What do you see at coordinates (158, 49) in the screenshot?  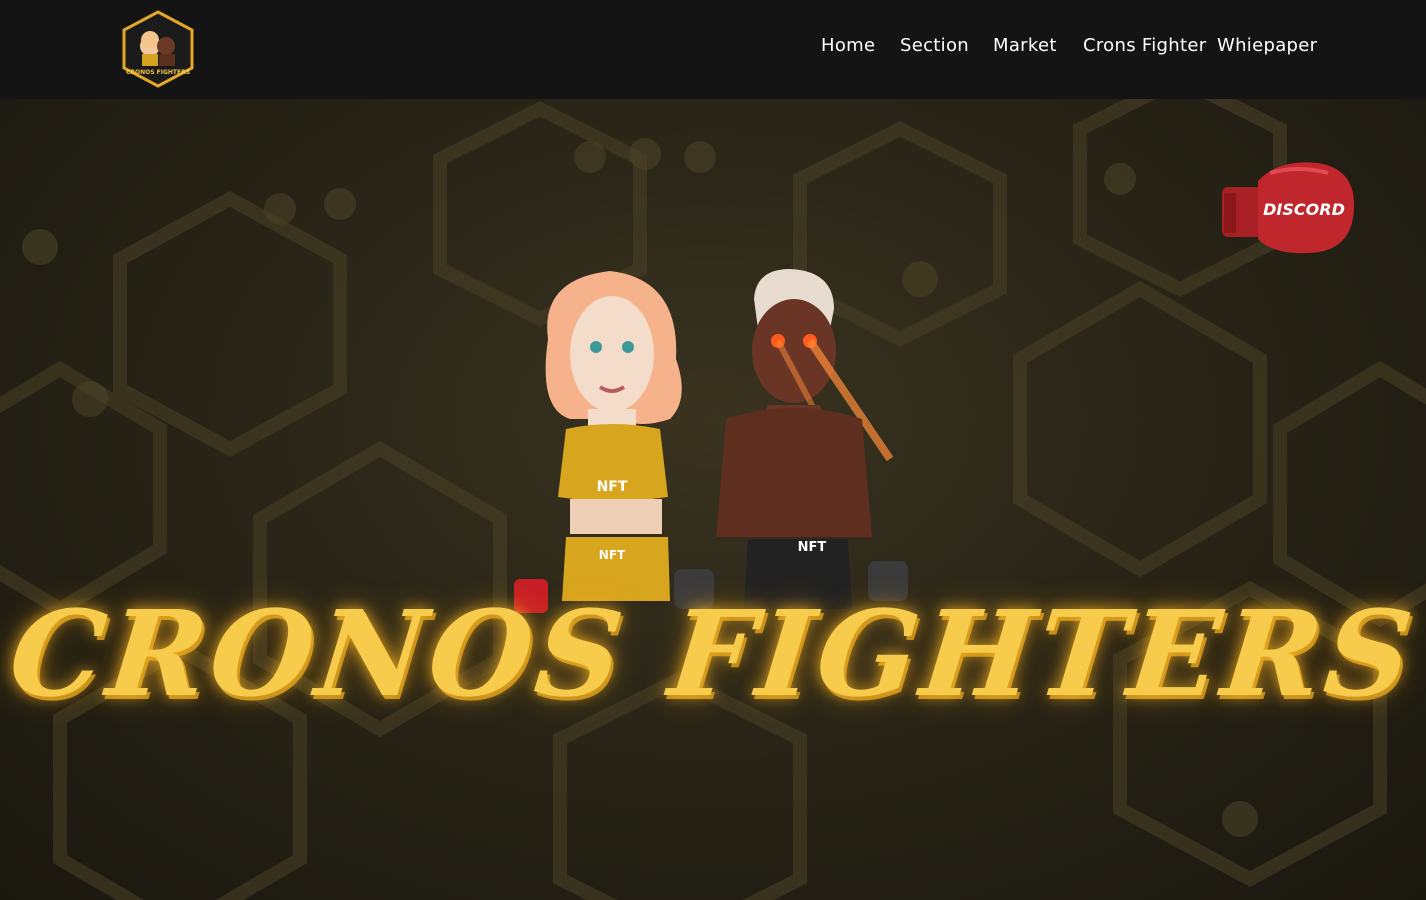 I see `logo-badge-icon: CRONOS FIGHTERS` at bounding box center [158, 49].